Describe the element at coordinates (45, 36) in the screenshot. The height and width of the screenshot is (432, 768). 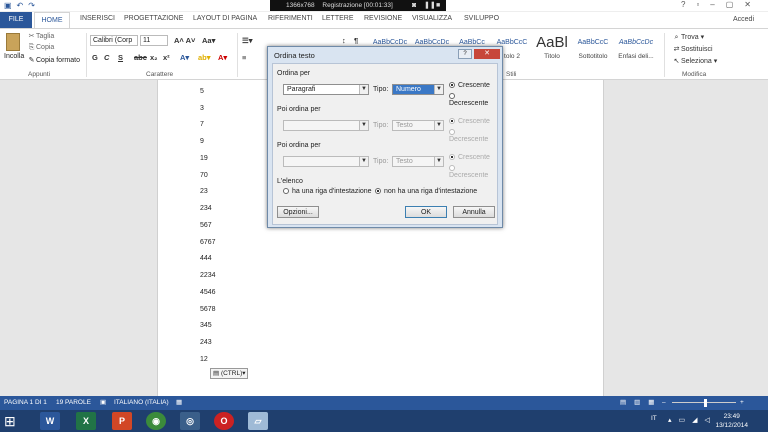
I see `cut-label: Taglia` at that location.